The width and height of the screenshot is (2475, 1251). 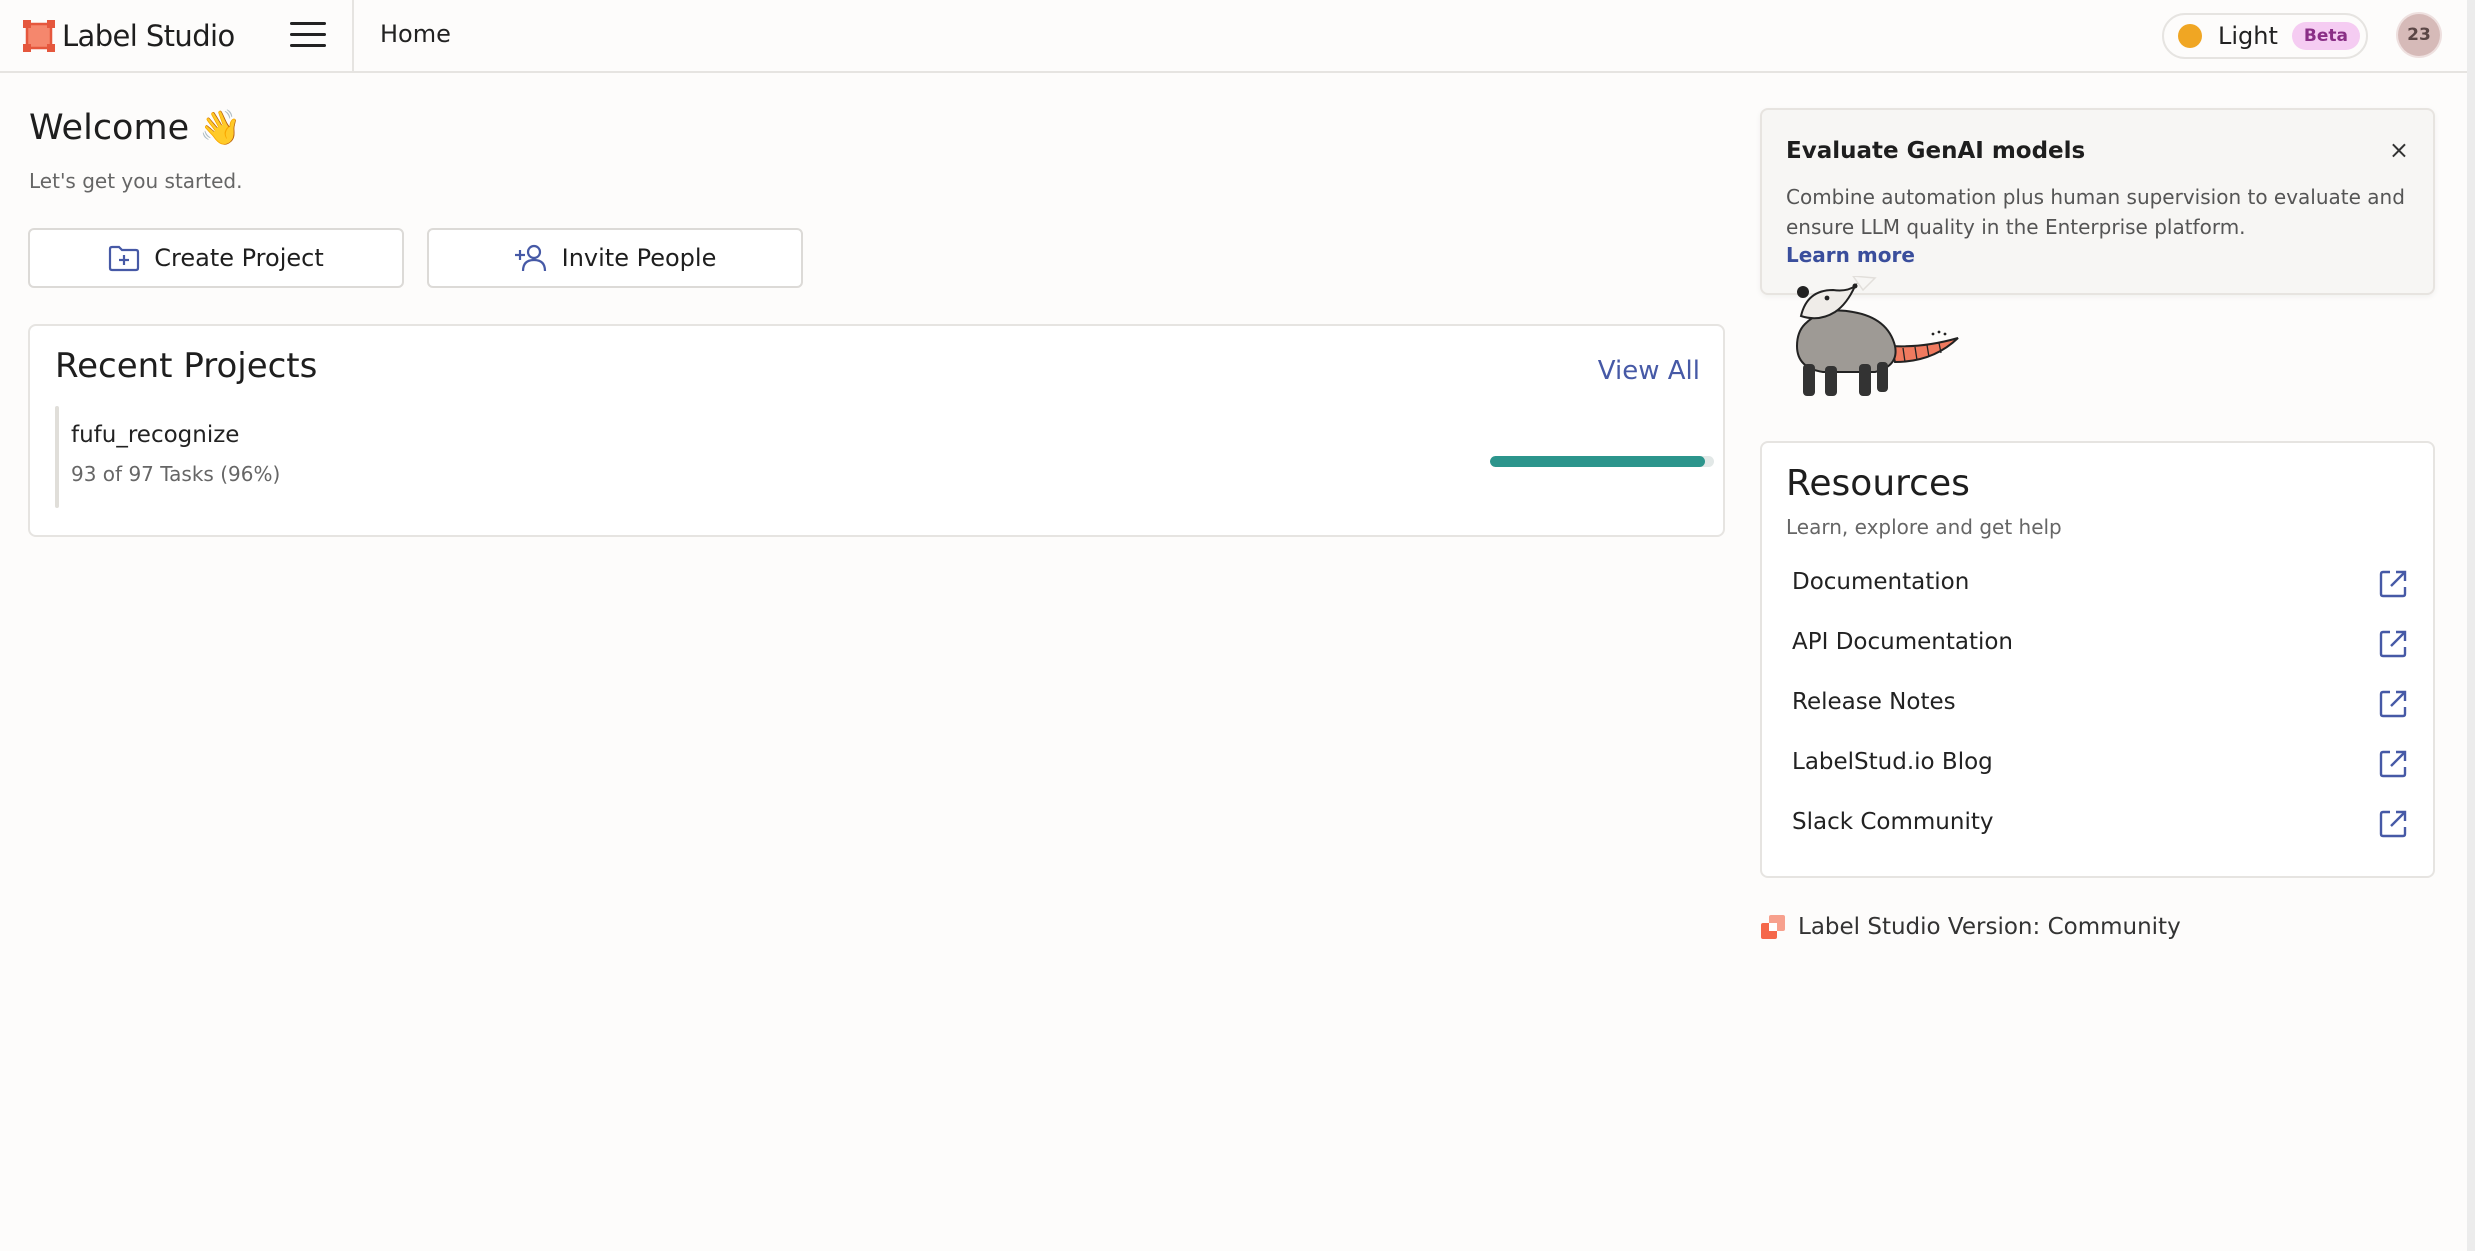 What do you see at coordinates (155, 435) in the screenshot?
I see `project-name: fufu_recognize` at bounding box center [155, 435].